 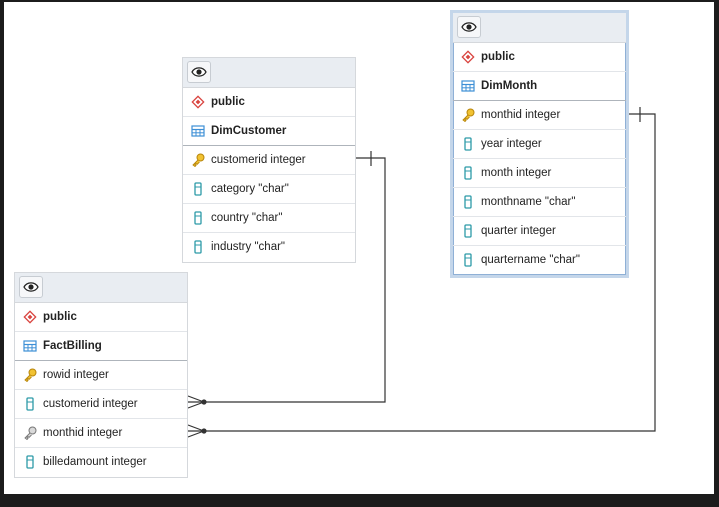 What do you see at coordinates (528, 202) in the screenshot?
I see `column-label: monthname "char"` at bounding box center [528, 202].